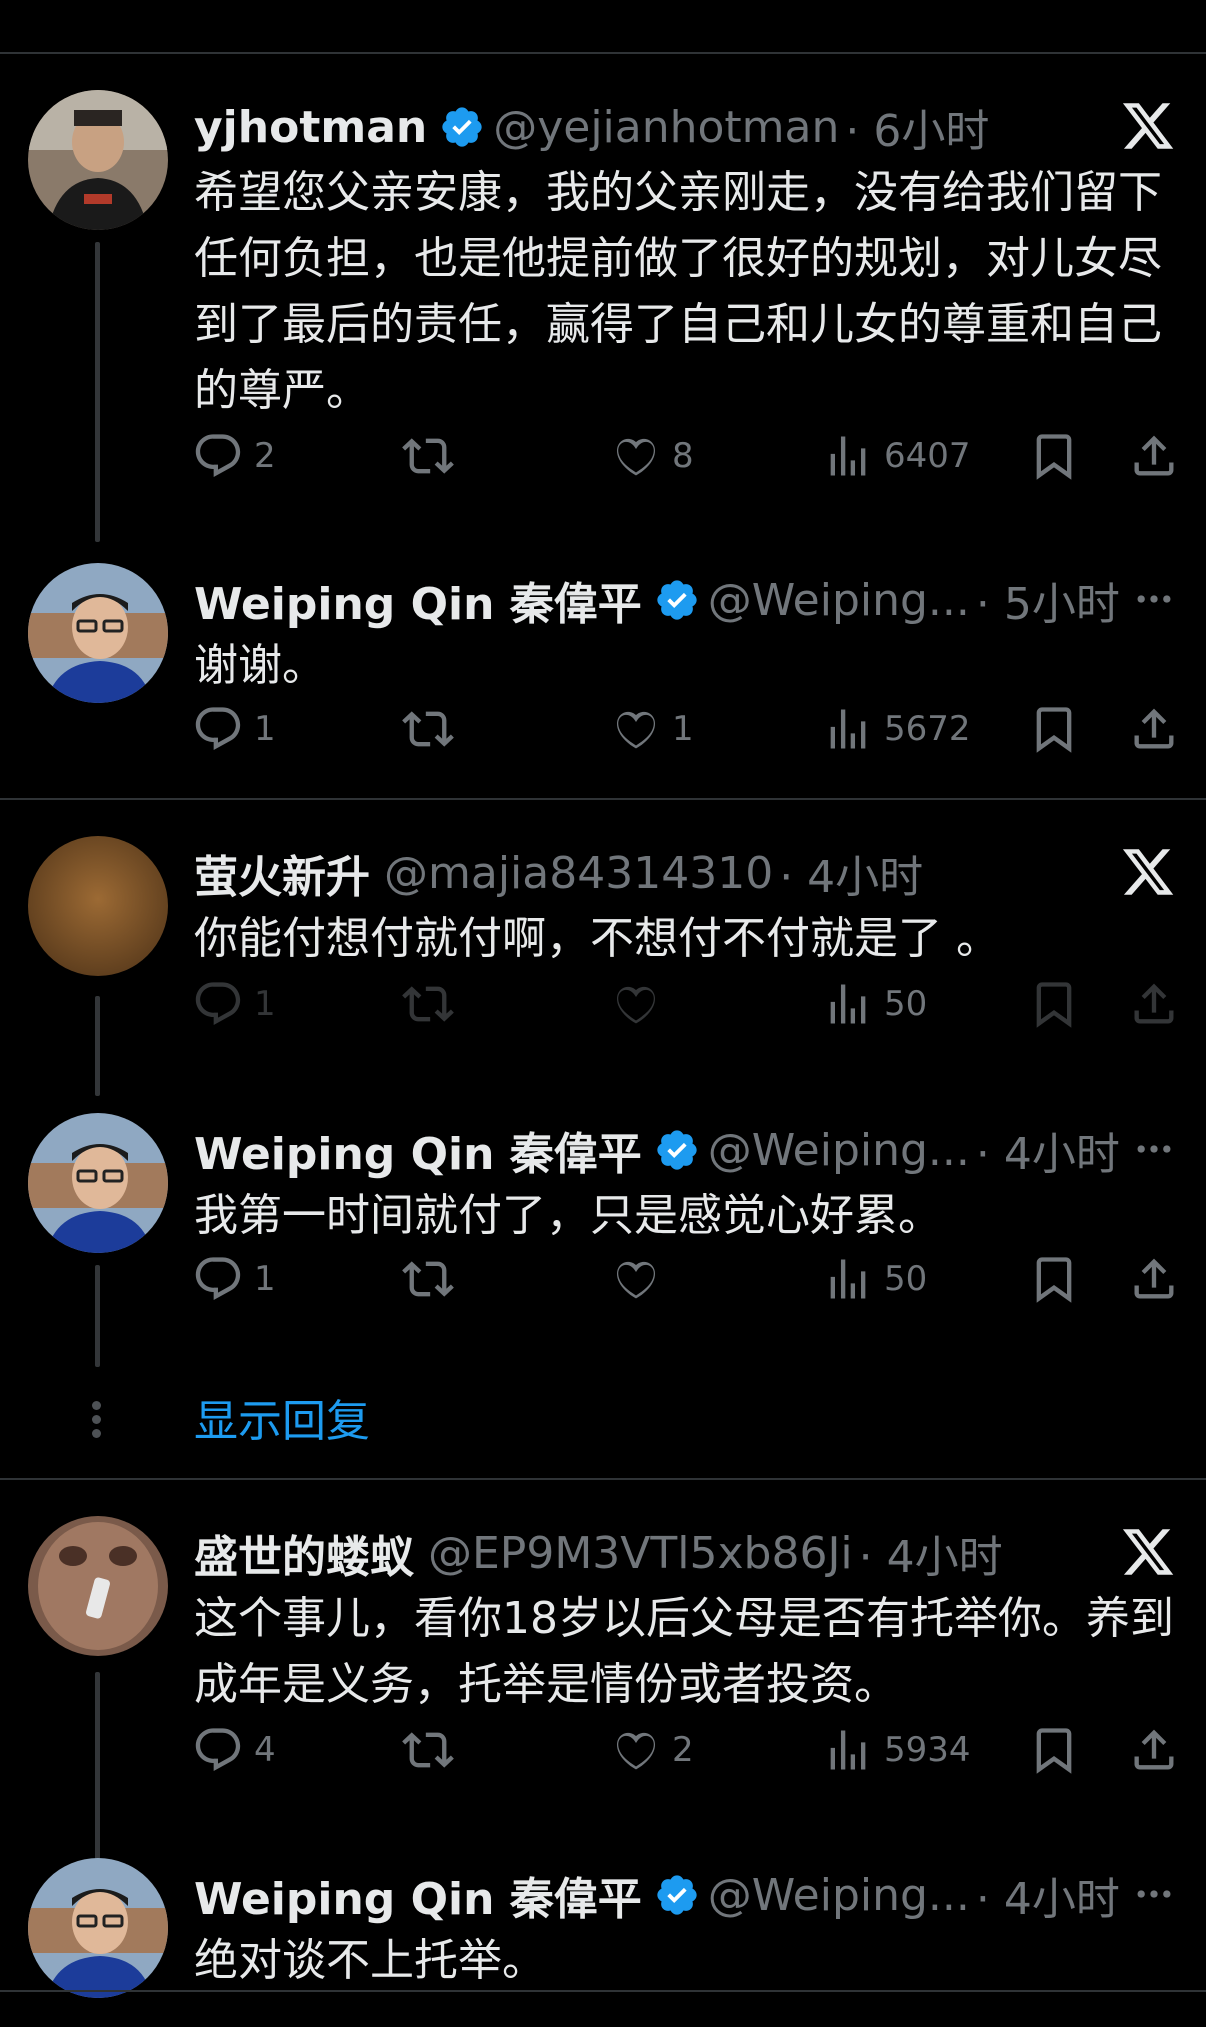 This screenshot has height=2027, width=1206. Describe the element at coordinates (1048, 600) in the screenshot. I see `timestamp: · 5小时` at that location.